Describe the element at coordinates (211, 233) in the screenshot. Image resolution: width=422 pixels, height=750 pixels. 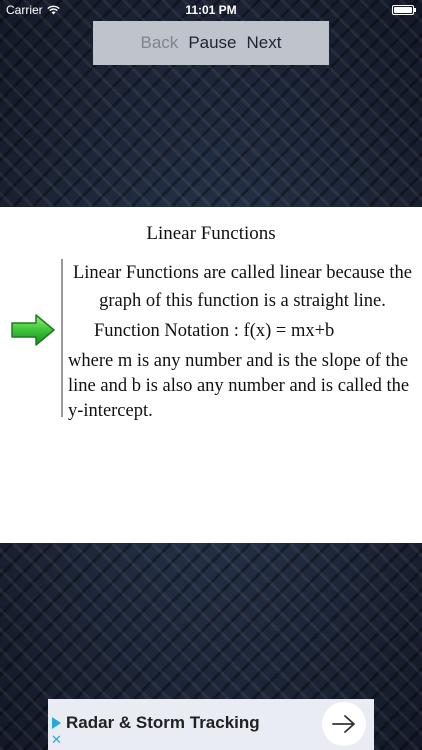
I see `lesson-title: Linear Functions` at that location.